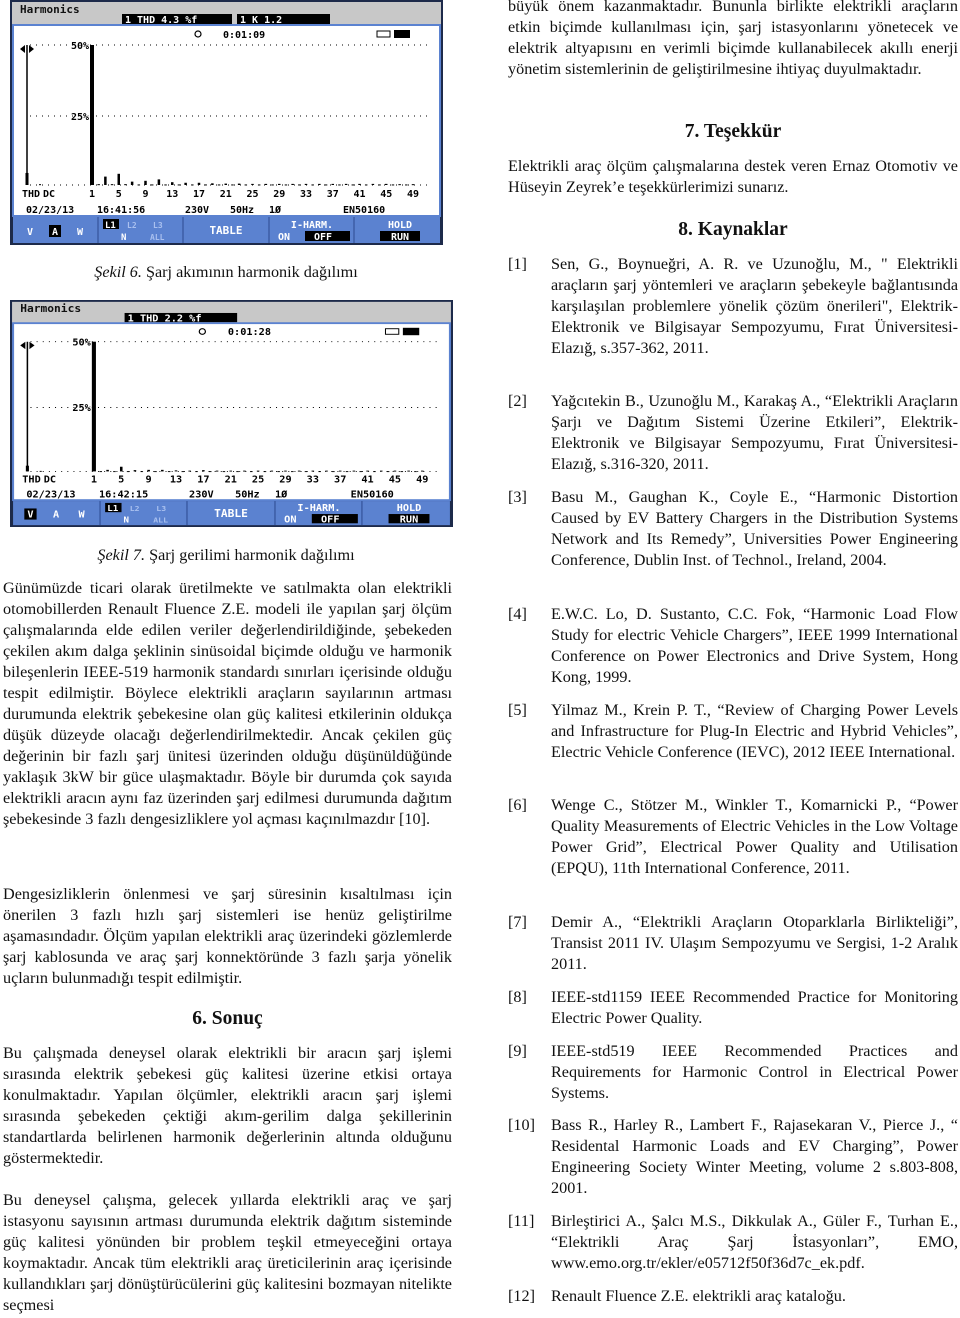 Image resolution: width=960 pixels, height=1318 pixels. I want to click on axis-tick-label: 21, so click(226, 194).